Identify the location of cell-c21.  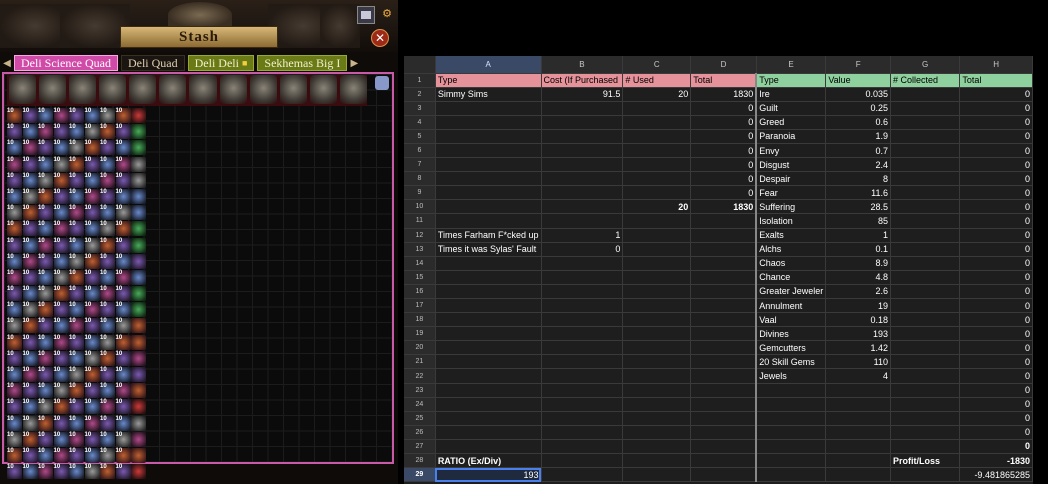
(657, 362).